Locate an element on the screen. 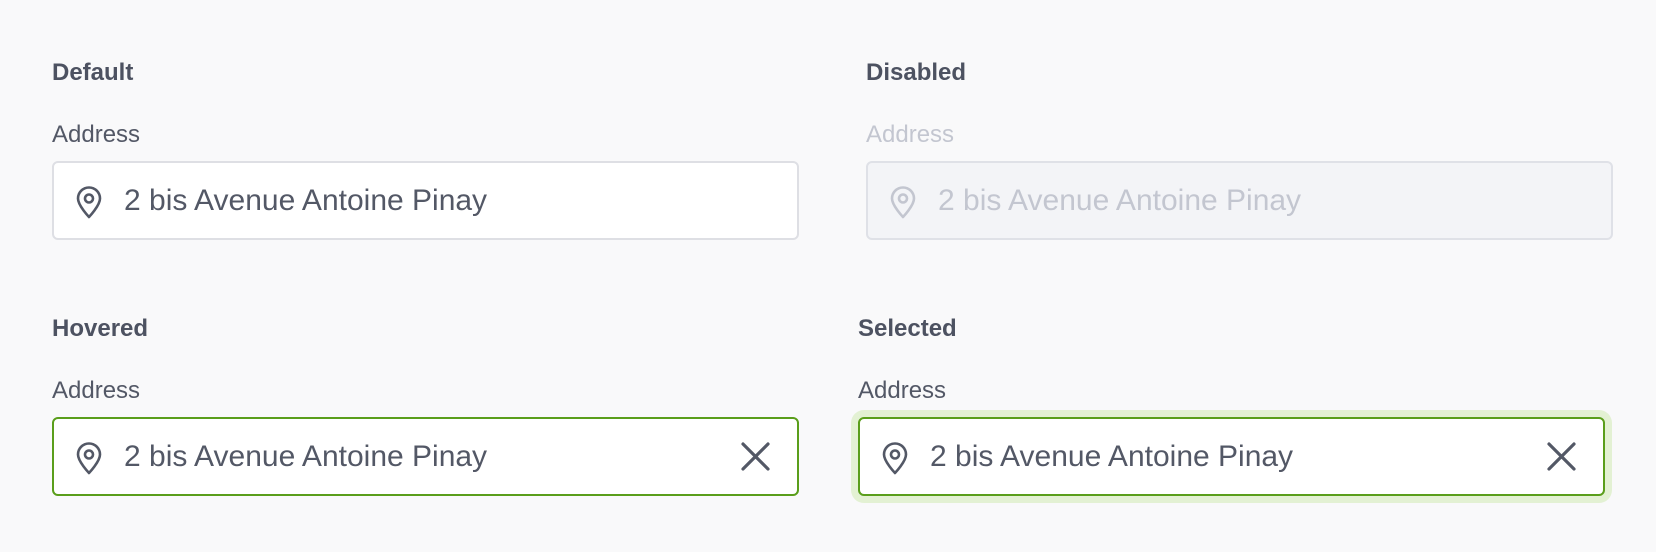 The image size is (1656, 552). address-input-default: 2 bis Avenue Antoine Pinay is located at coordinates (425, 200).